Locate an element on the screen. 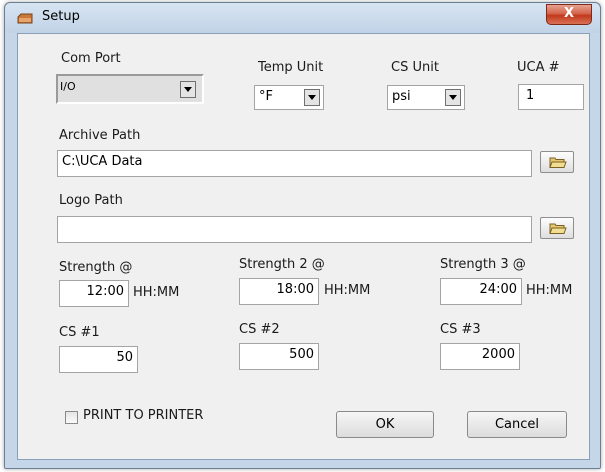 The width and height of the screenshot is (605, 472). com-port-value-text: I/O is located at coordinates (68, 86).